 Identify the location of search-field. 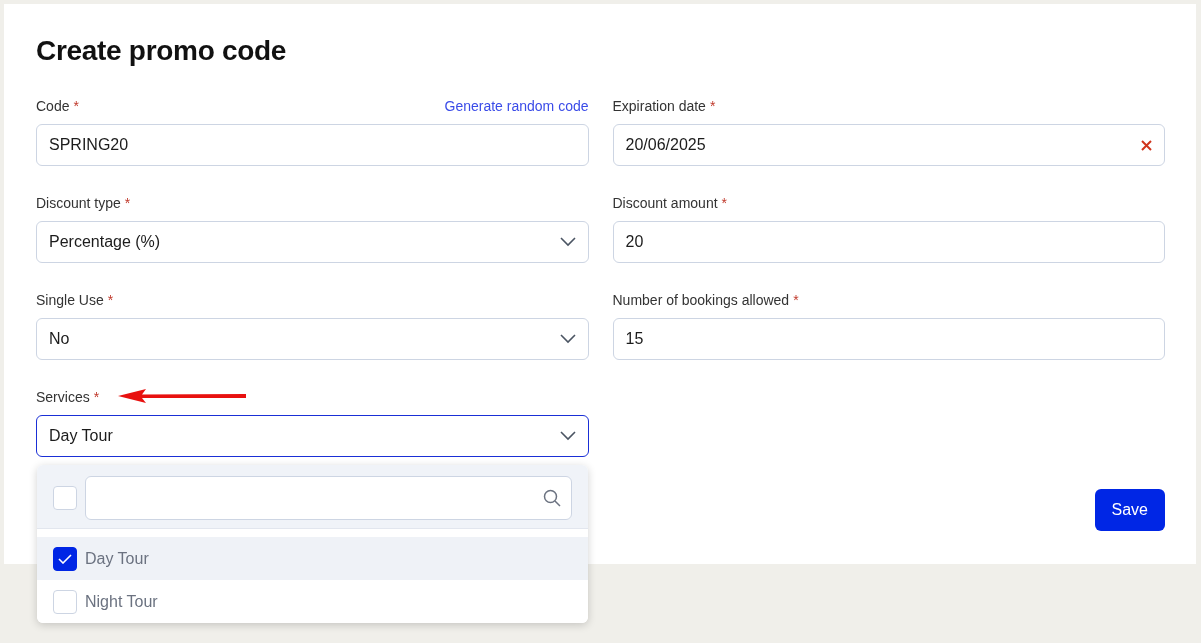
(328, 498).